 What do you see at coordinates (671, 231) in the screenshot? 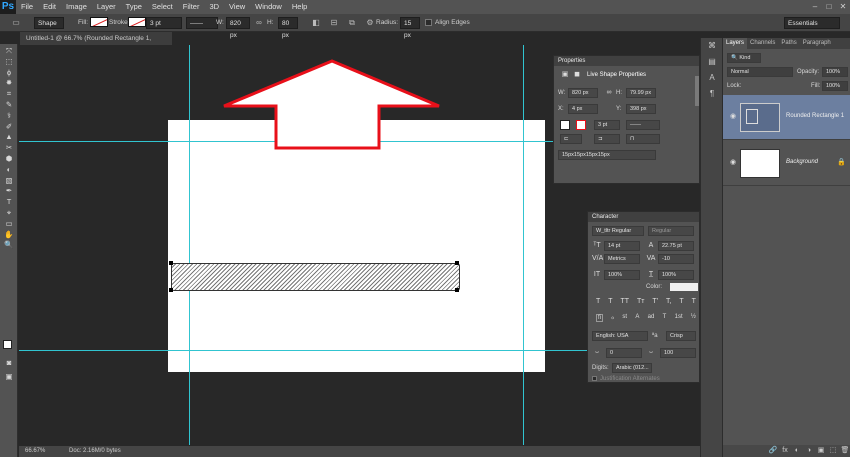
I see `font-style-select: Regular` at bounding box center [671, 231].